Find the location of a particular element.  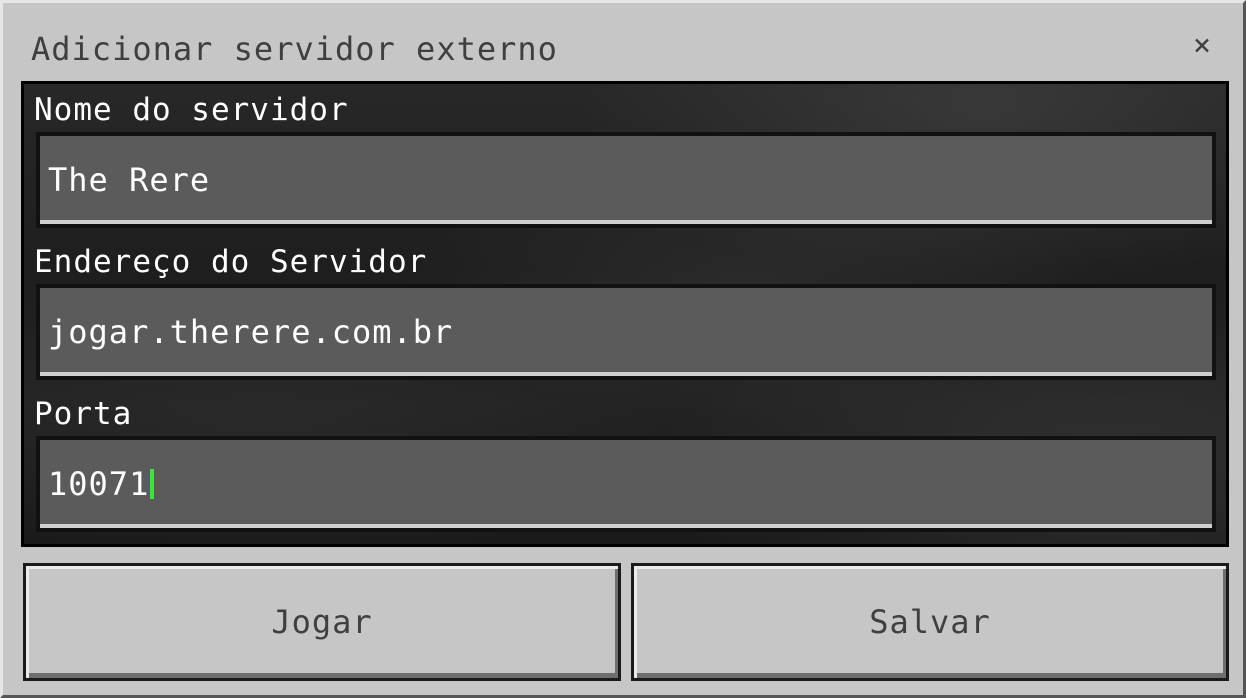

server-name-value: The Rere is located at coordinates (129, 180).